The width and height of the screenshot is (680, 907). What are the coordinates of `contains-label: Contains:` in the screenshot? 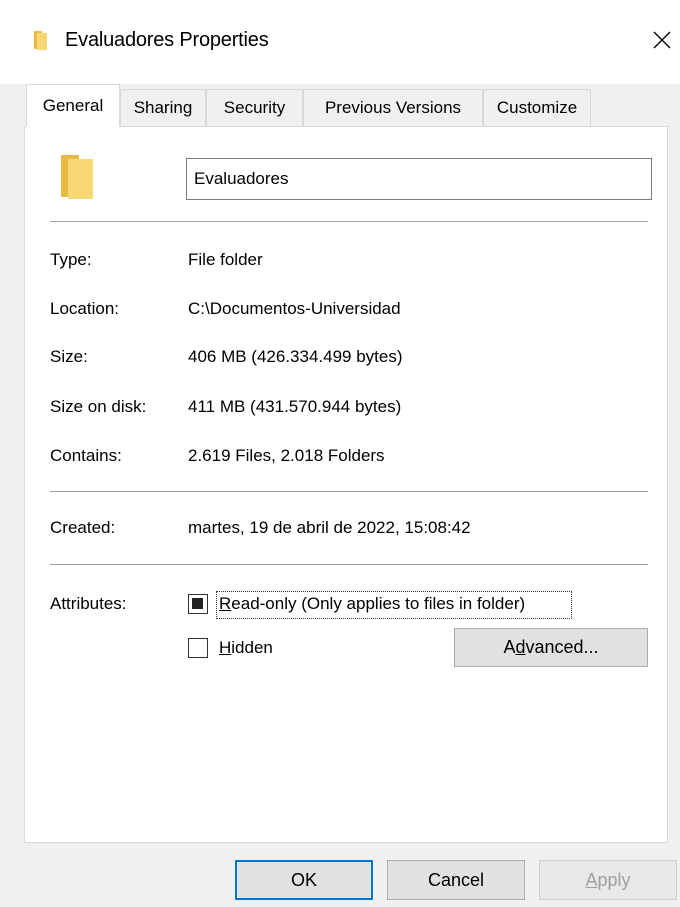 It's located at (86, 455).